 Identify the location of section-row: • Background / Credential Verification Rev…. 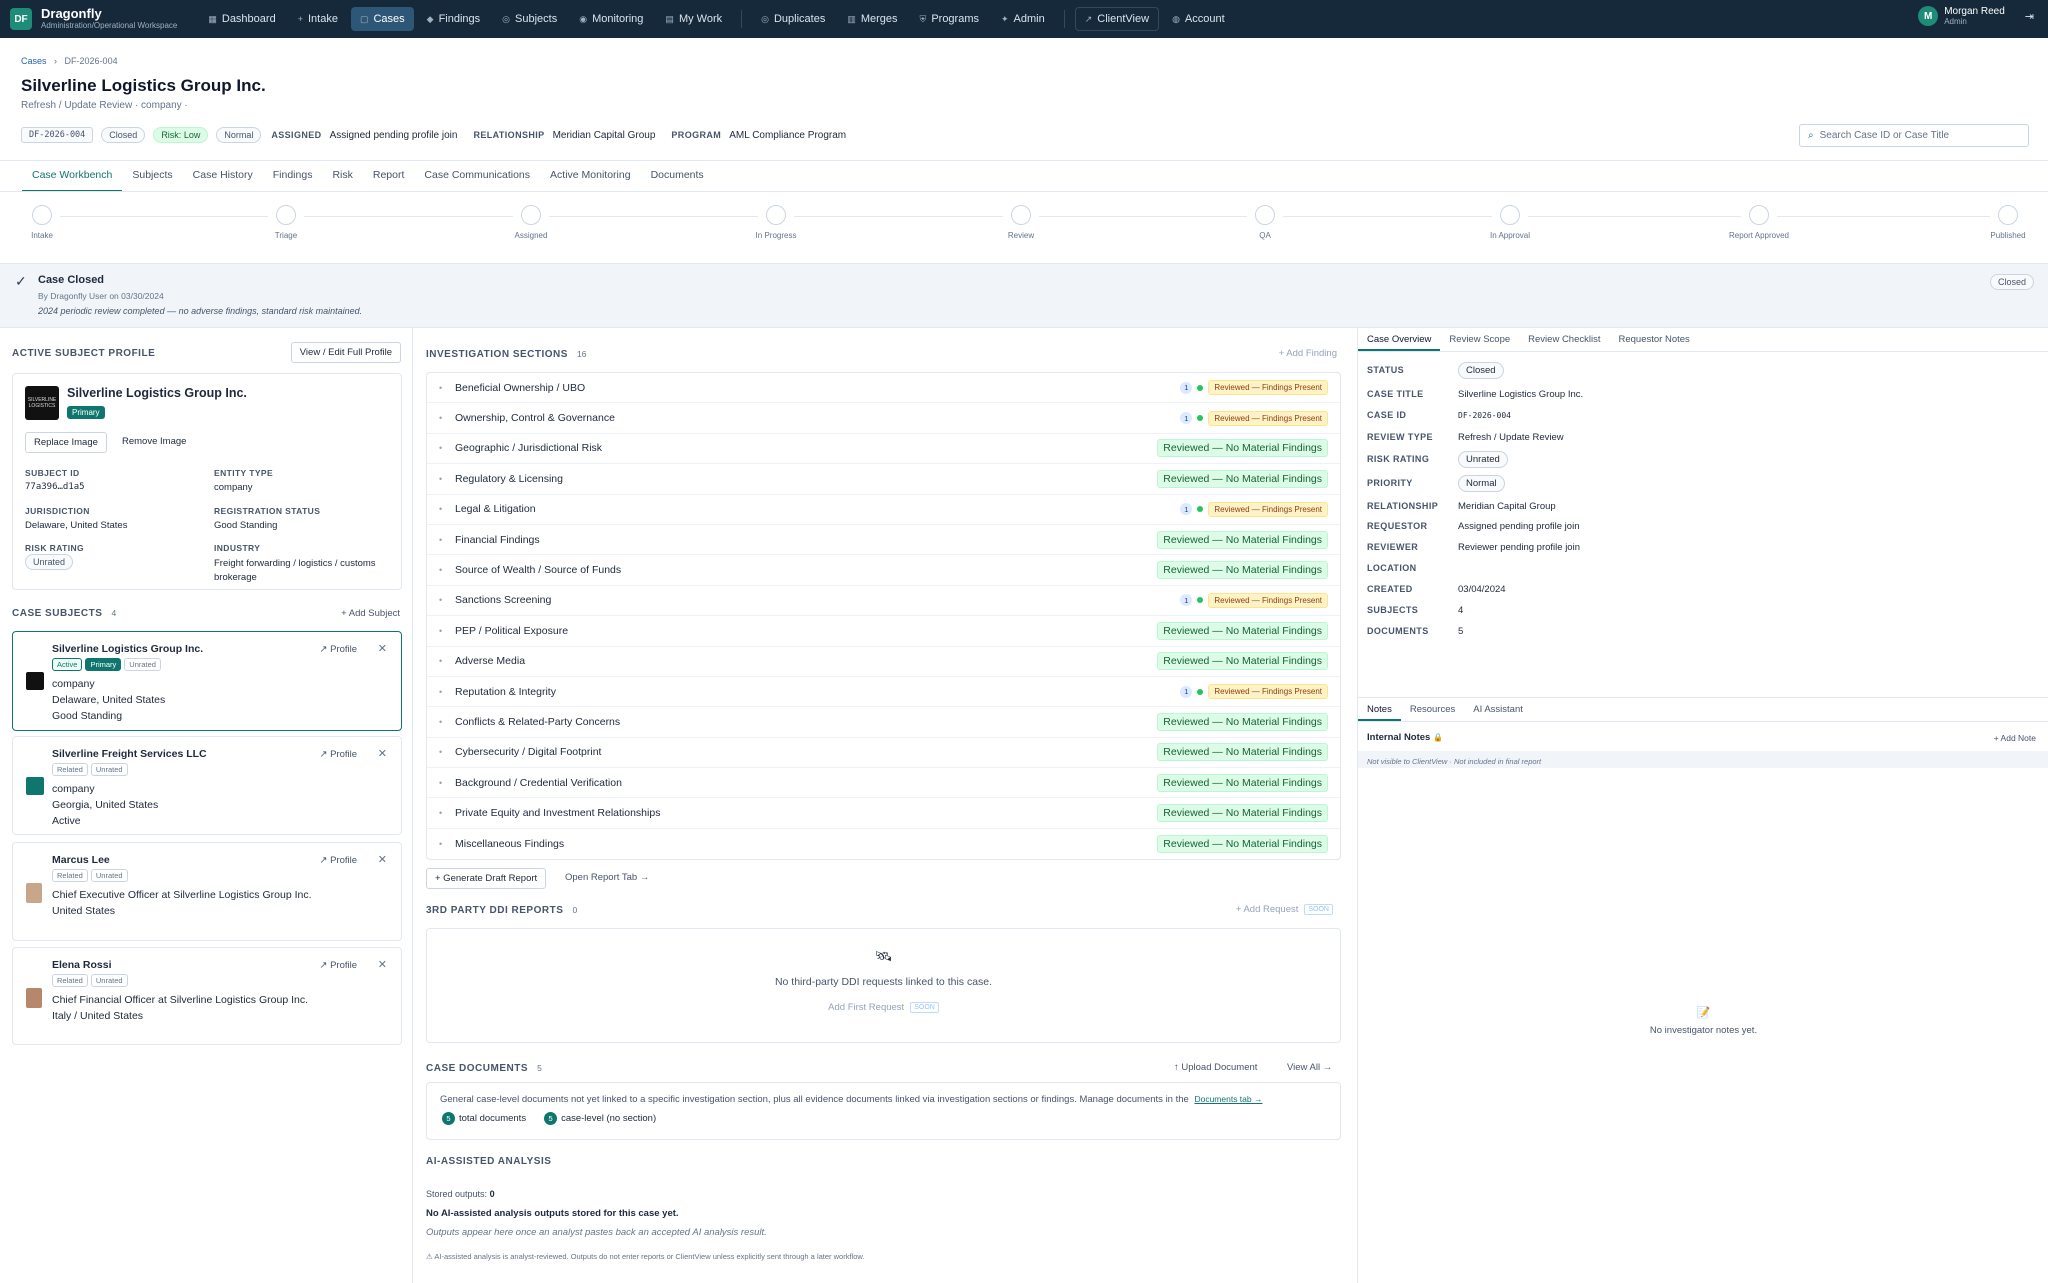
(883, 783).